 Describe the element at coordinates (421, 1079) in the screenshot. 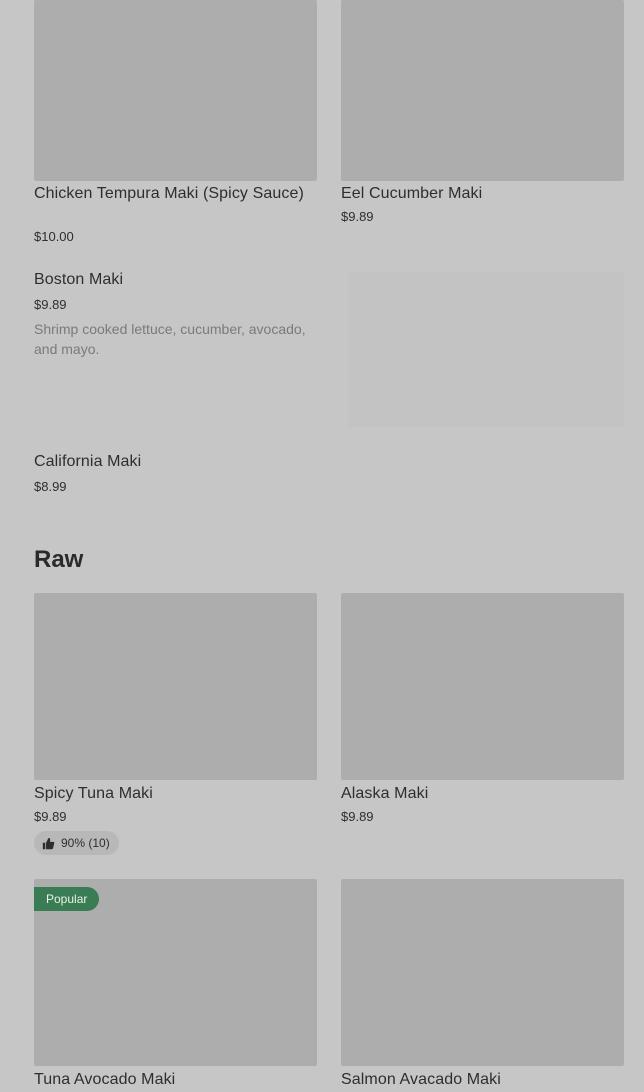

I see `item-name: Salmon Avacado Maki` at that location.